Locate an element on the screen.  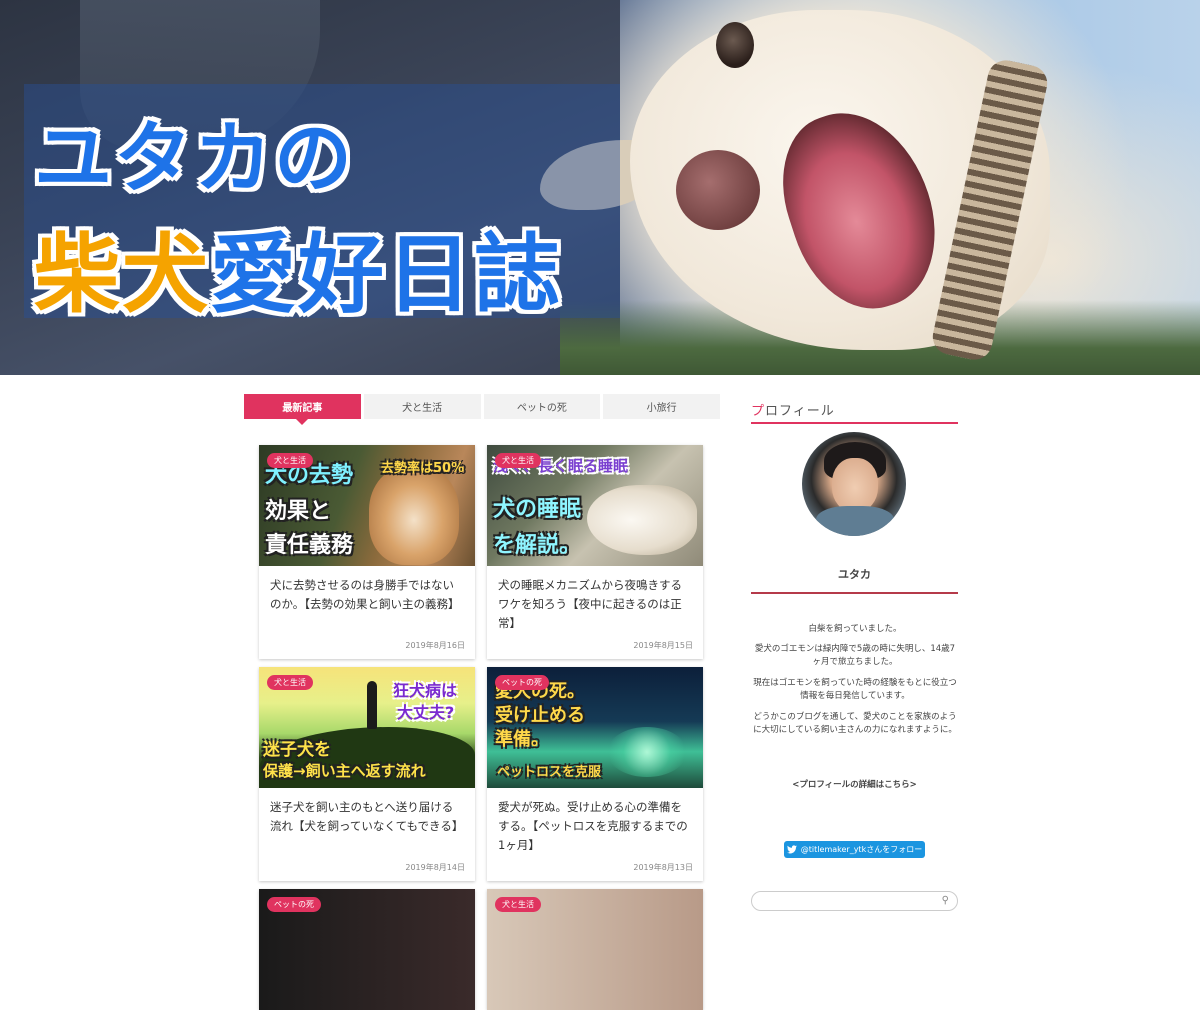
site-title-line2: 柴犬愛好日誌 is located at coordinates (298, 266).